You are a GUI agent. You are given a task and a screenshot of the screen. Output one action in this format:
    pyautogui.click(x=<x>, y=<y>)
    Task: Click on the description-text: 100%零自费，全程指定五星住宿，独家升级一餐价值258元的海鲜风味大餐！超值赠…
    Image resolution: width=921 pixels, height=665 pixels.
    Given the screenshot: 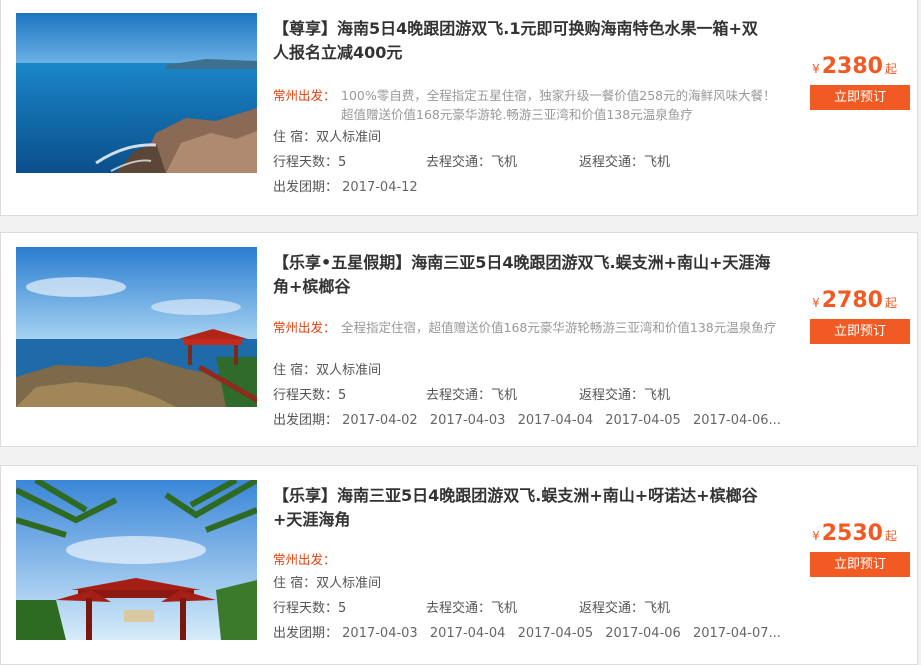 What is the action you would take?
    pyautogui.click(x=558, y=105)
    